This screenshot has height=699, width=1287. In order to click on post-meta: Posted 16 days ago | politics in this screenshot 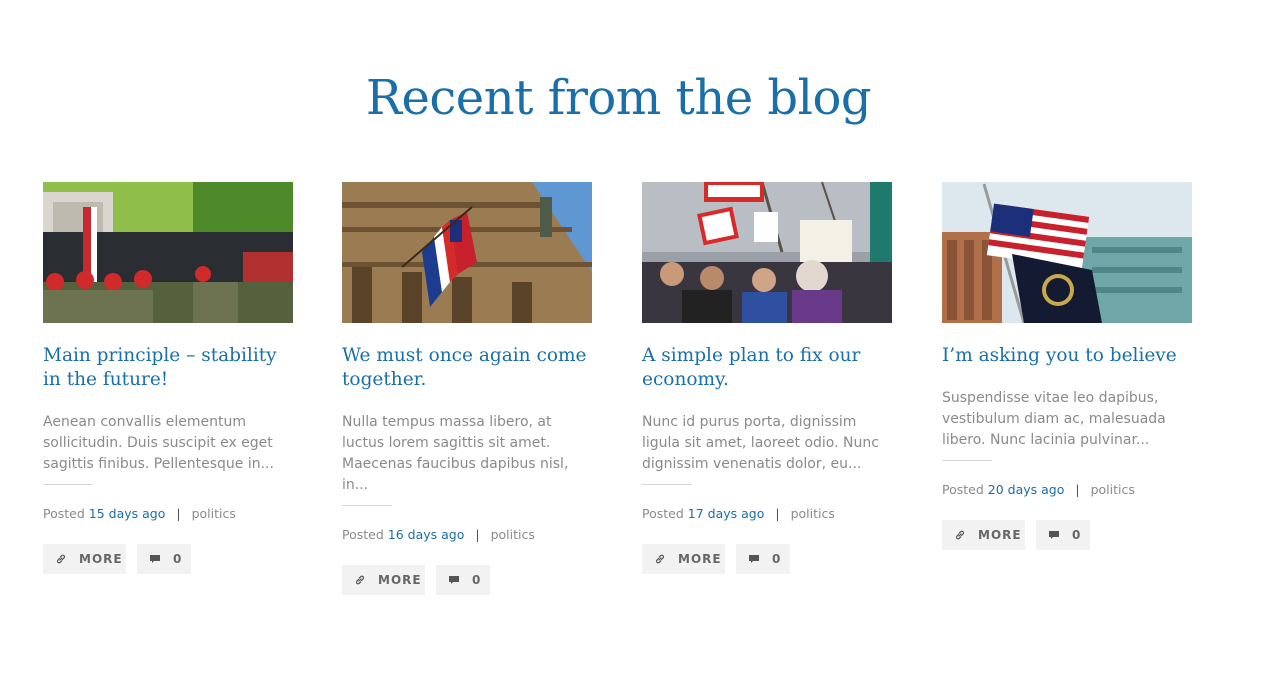, I will do `click(467, 535)`.